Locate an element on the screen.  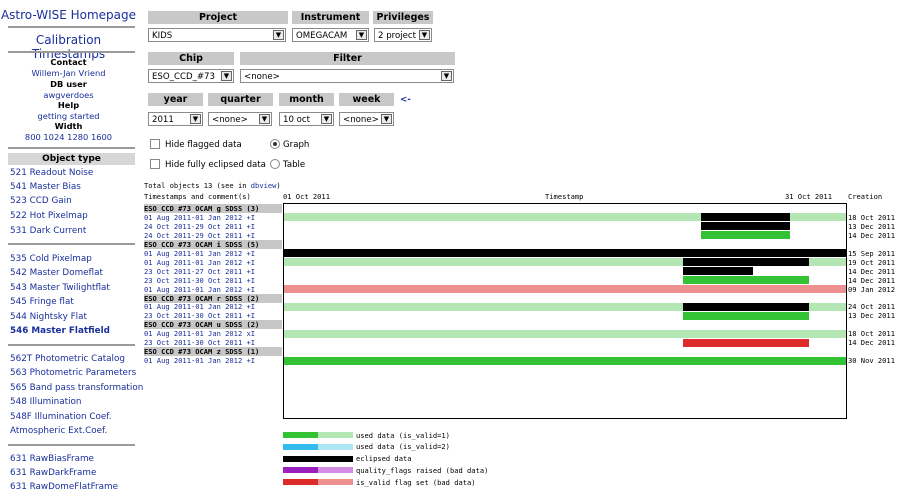
contact-link: Willem-Jan Vriend is located at coordinates (68, 73).